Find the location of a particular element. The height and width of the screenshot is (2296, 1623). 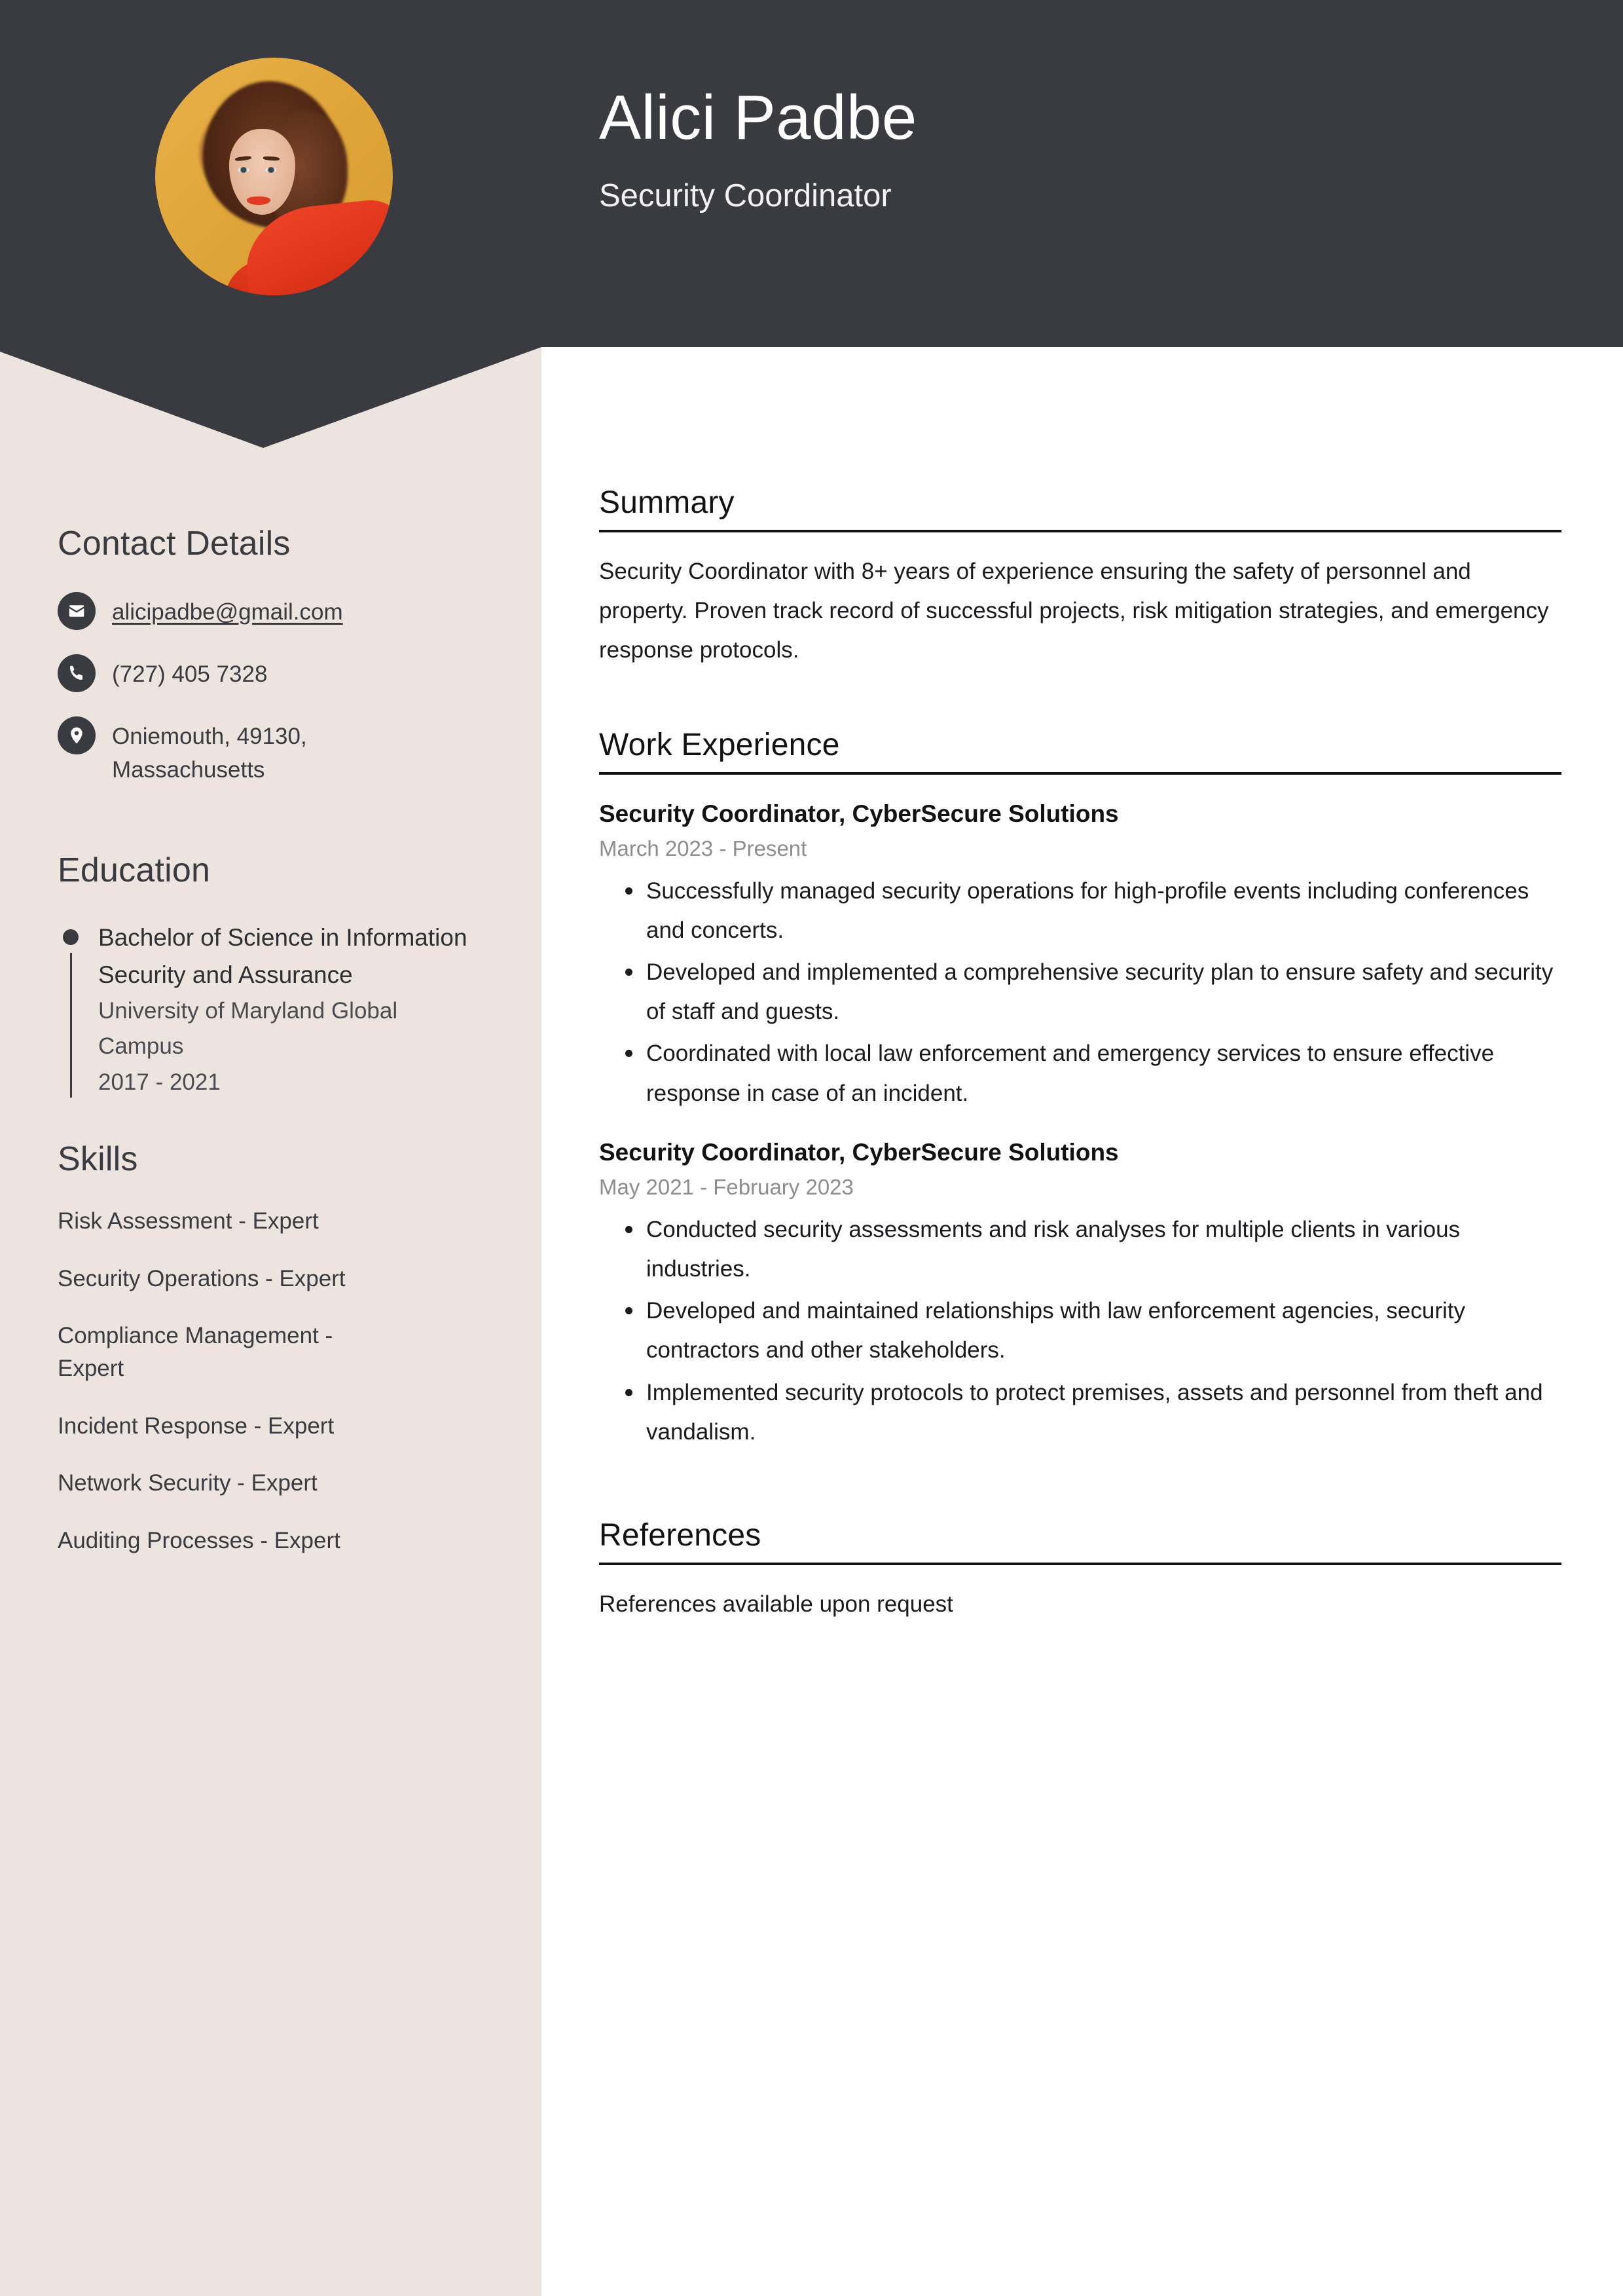

avatar is located at coordinates (274, 177).